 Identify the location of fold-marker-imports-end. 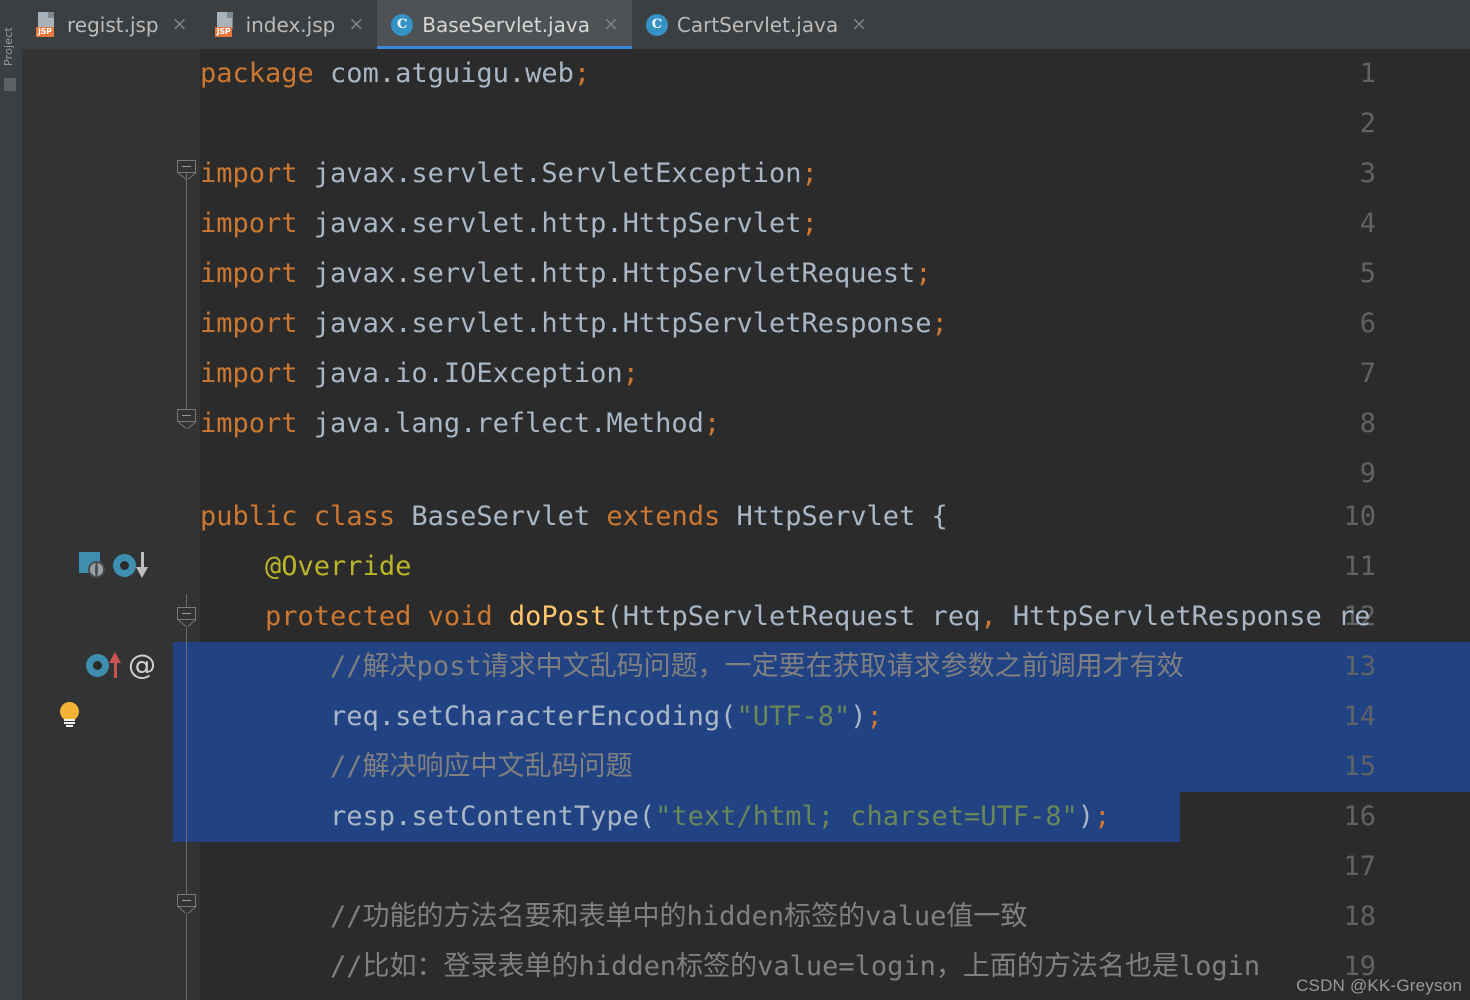
(186, 419).